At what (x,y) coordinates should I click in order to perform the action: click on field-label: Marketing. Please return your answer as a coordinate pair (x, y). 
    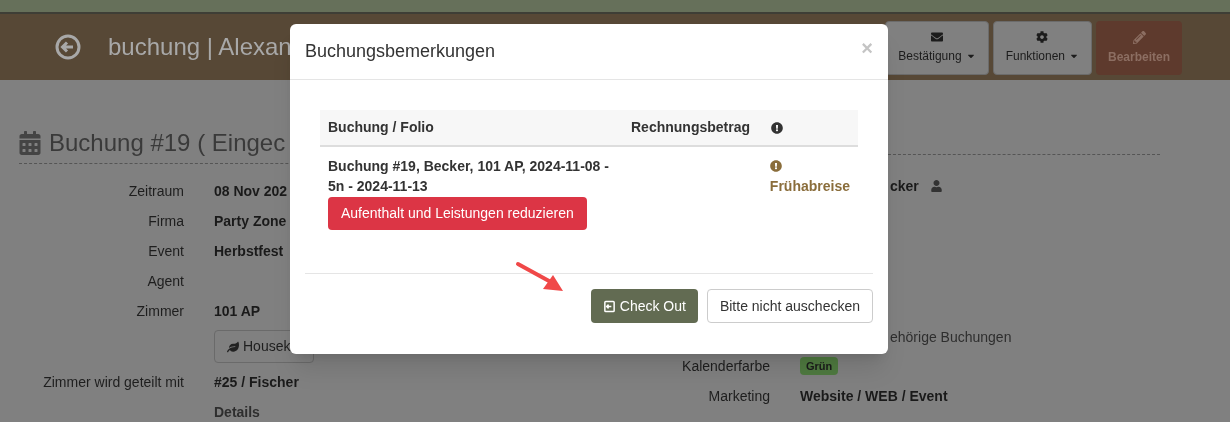
    Looking at the image, I should click on (739, 395).